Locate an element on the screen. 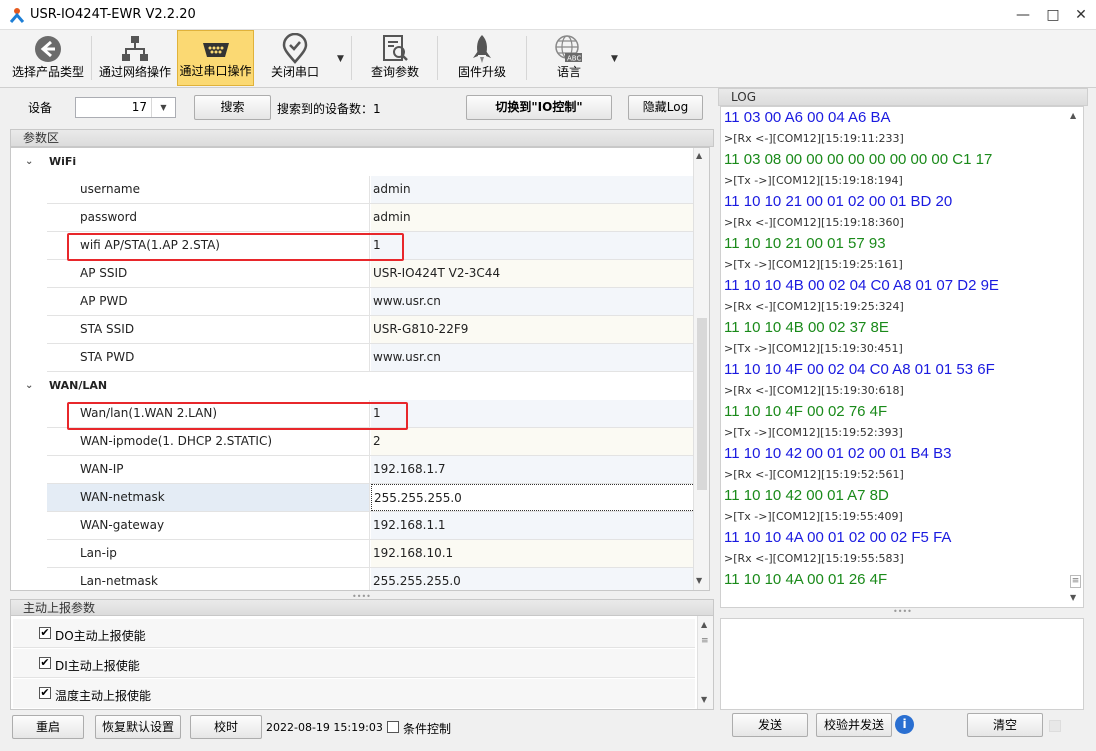 The image size is (1096, 751). report-scrollbar: ▲ ≡ ▼ is located at coordinates (705, 662).